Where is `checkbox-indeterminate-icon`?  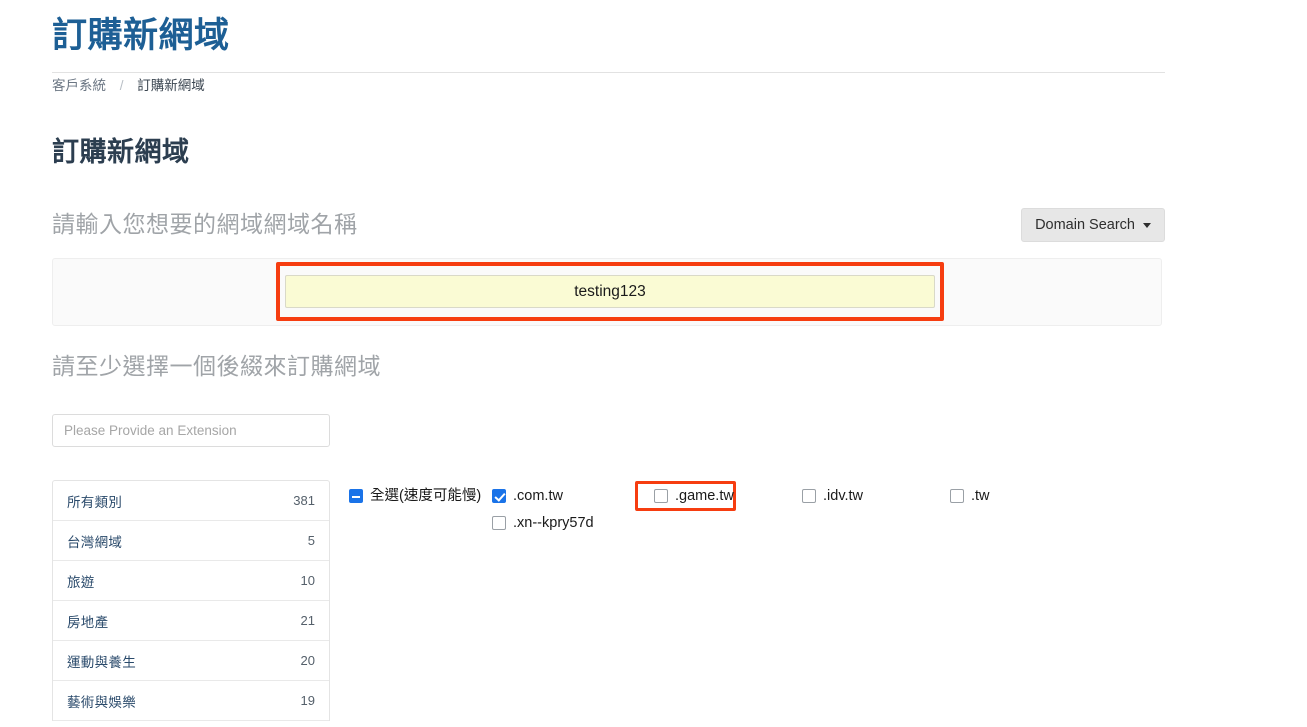
checkbox-indeterminate-icon is located at coordinates (356, 496).